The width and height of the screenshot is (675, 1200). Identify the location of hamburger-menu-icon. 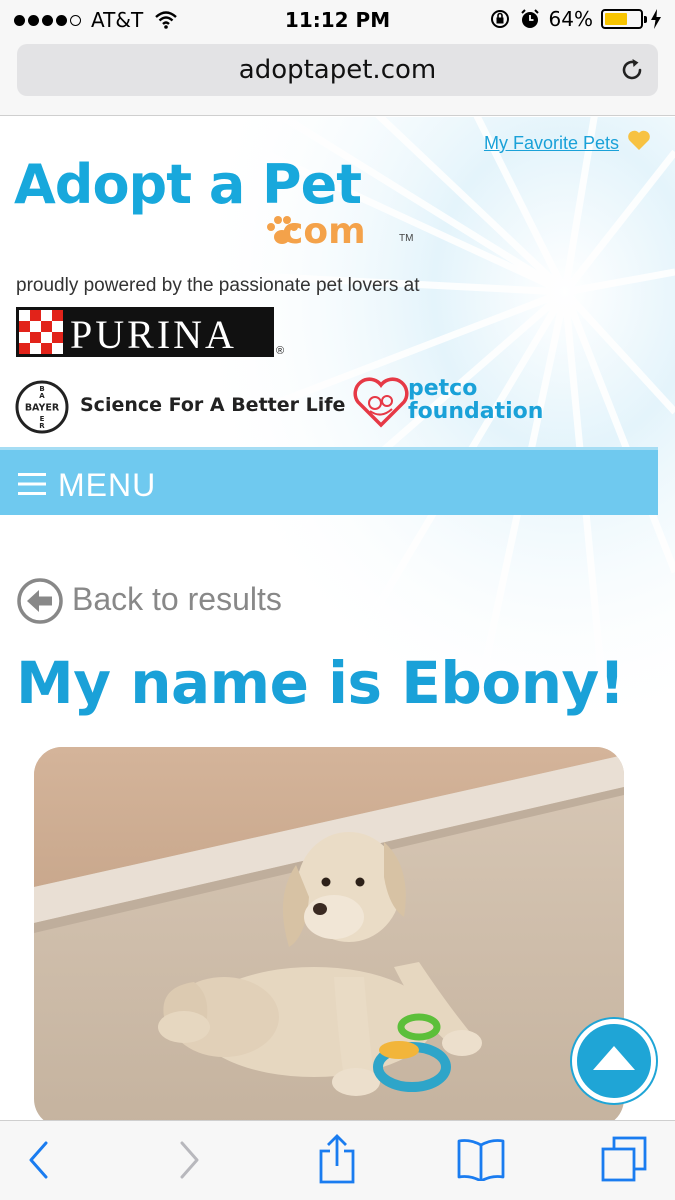
(32, 484).